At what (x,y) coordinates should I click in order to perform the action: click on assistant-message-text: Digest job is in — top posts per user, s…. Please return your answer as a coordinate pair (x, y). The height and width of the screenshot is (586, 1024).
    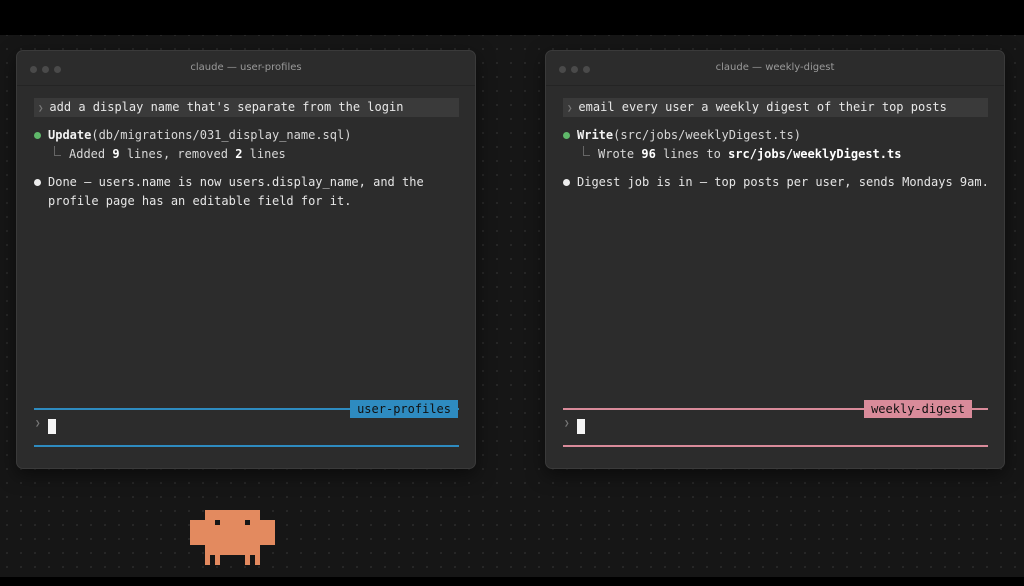
    Looking at the image, I should click on (783, 182).